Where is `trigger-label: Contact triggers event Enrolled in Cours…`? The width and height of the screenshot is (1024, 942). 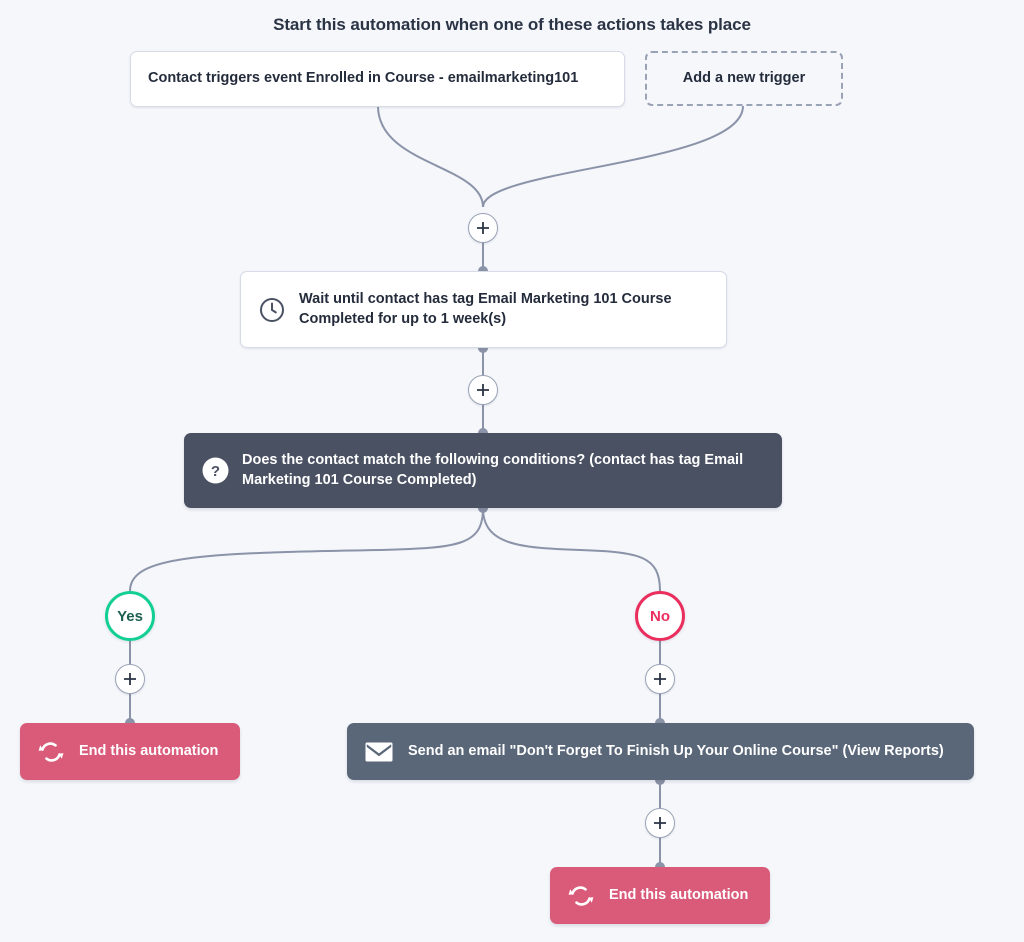 trigger-label: Contact triggers event Enrolled in Cours… is located at coordinates (363, 78).